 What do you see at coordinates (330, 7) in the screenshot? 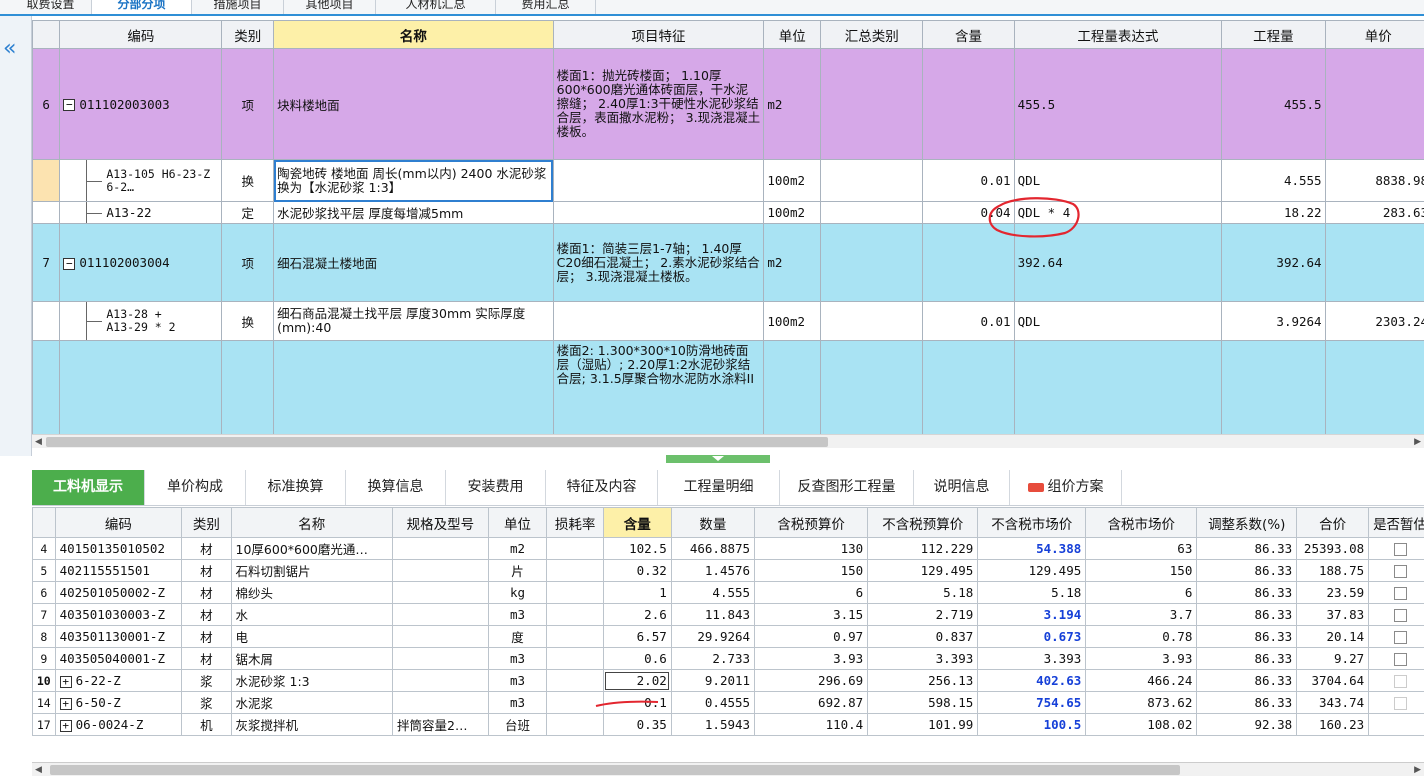
I see `tab-other-items: 其他项目` at bounding box center [330, 7].